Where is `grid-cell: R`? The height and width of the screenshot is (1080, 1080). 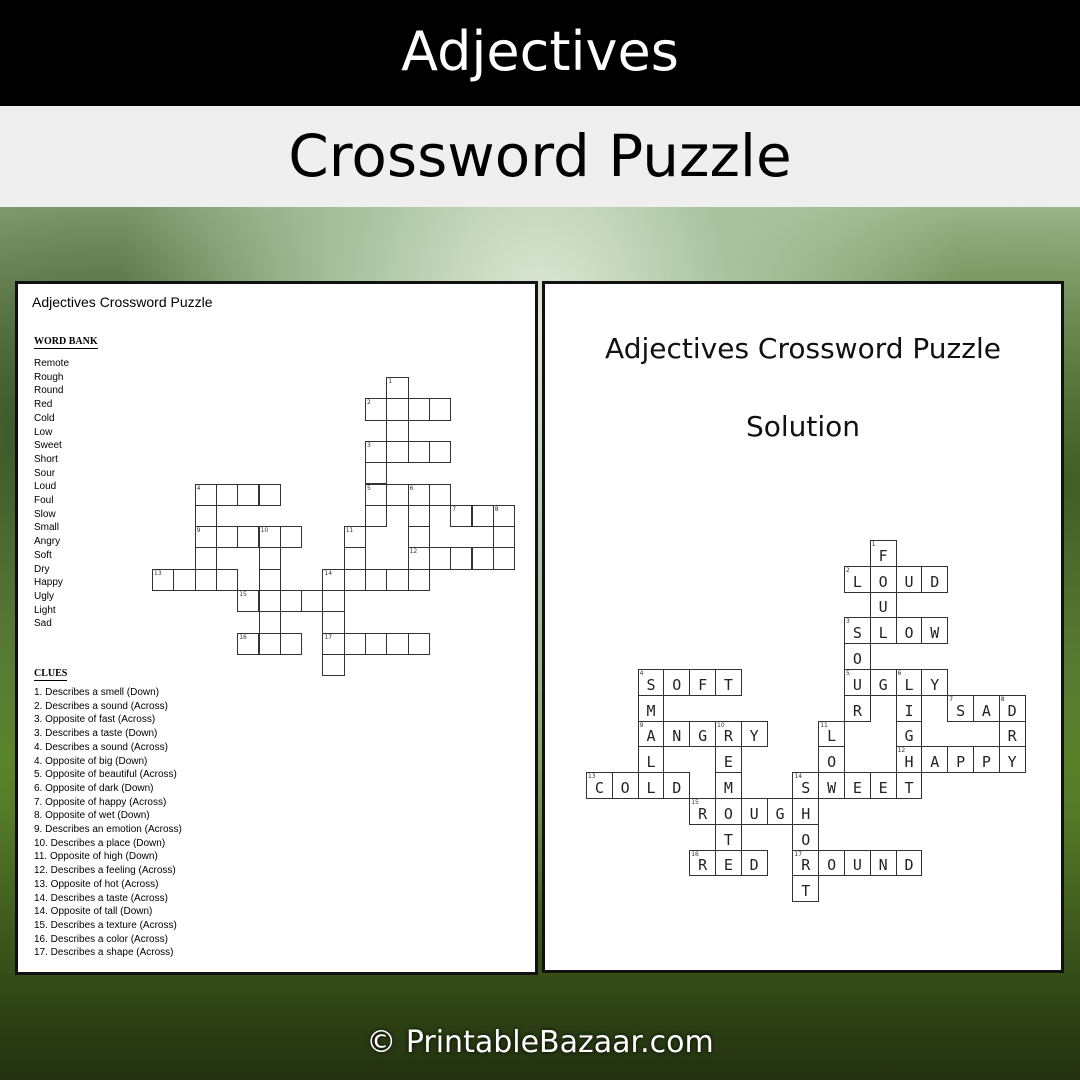
grid-cell: R is located at coordinates (857, 708).